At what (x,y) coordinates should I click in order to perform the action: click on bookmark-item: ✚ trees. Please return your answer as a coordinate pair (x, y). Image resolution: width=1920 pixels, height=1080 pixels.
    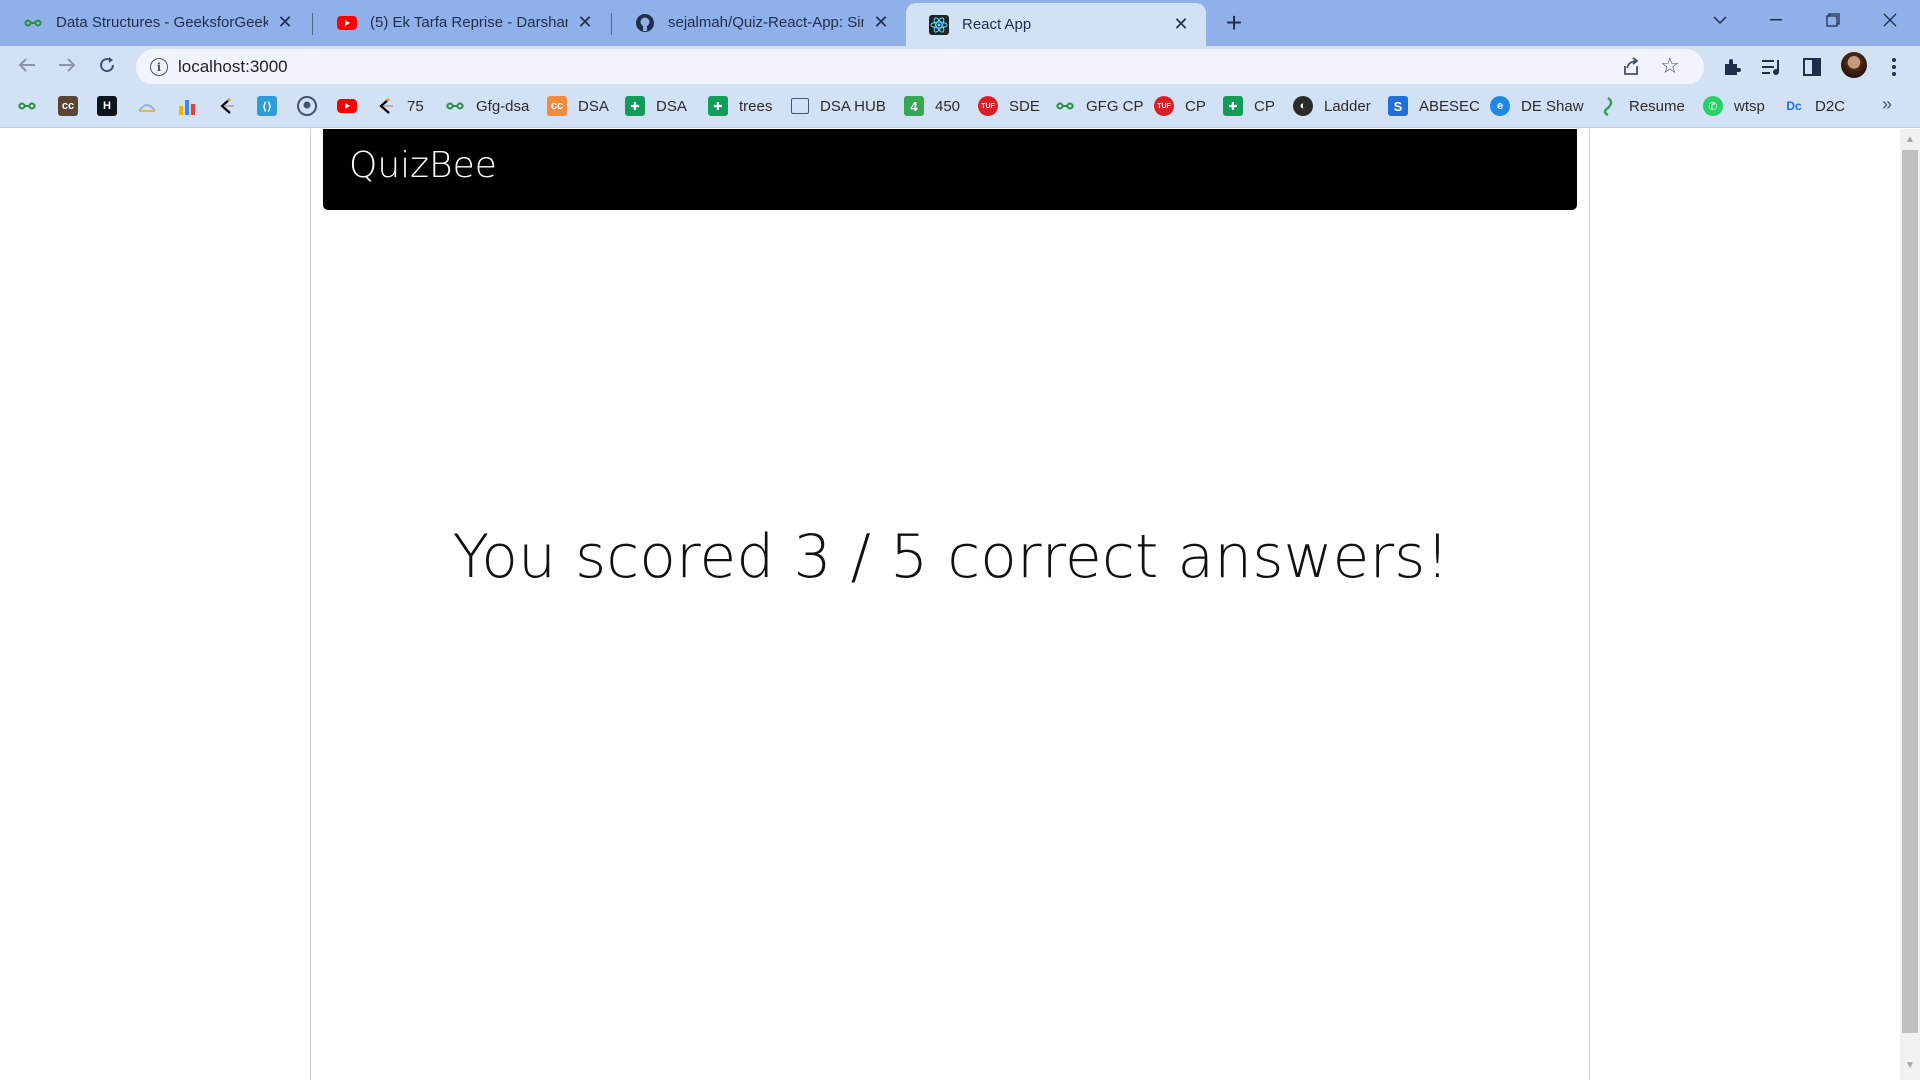
    Looking at the image, I should click on (740, 106).